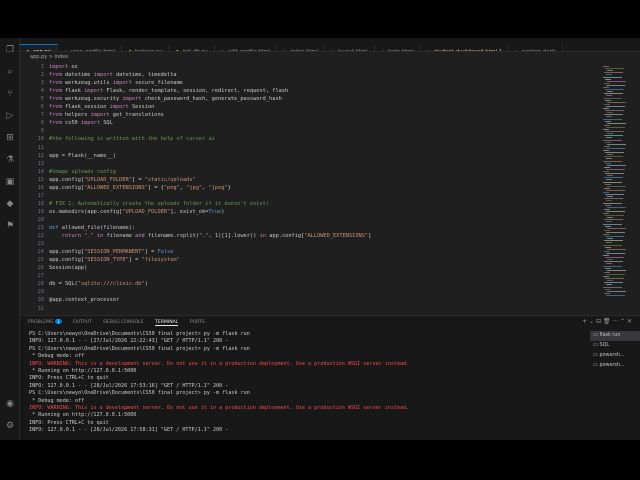 The height and width of the screenshot is (480, 640). I want to click on tab-debug-console: DEBUG CONSOLE, so click(123, 322).